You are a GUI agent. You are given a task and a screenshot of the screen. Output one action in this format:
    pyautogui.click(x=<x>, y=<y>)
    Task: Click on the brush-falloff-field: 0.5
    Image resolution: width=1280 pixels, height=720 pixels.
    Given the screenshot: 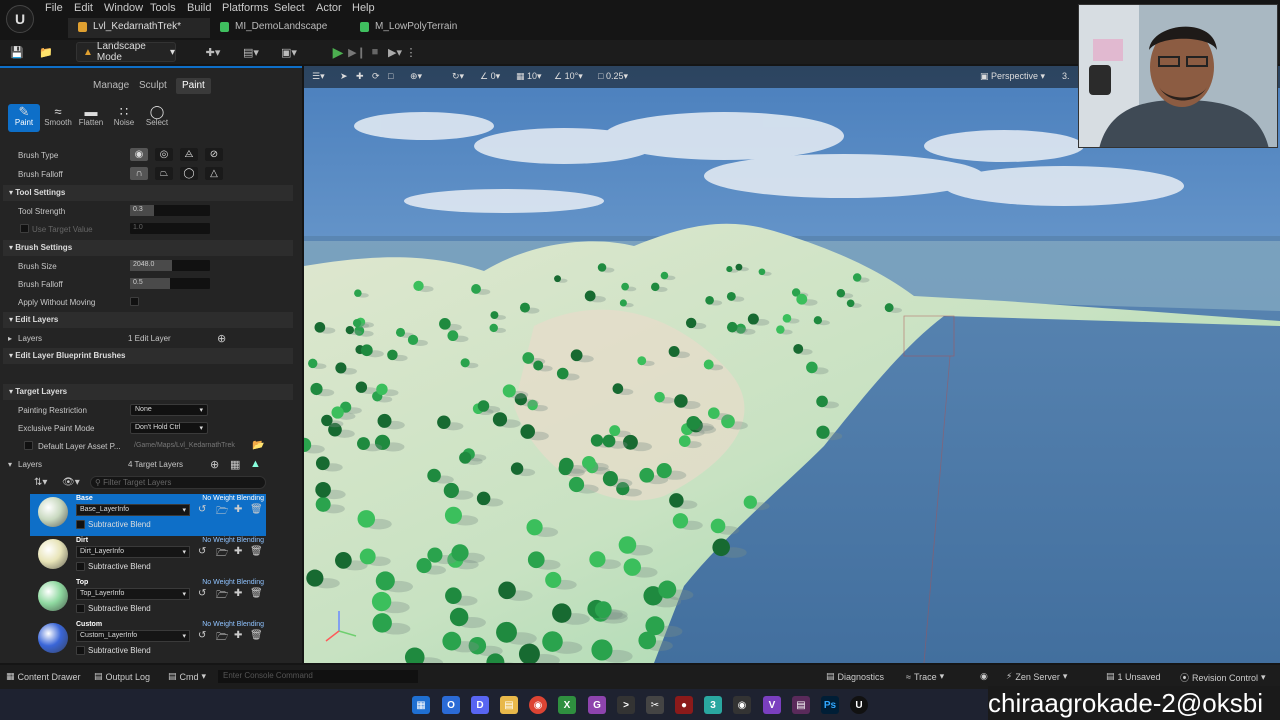 What is the action you would take?
    pyautogui.click(x=170, y=283)
    